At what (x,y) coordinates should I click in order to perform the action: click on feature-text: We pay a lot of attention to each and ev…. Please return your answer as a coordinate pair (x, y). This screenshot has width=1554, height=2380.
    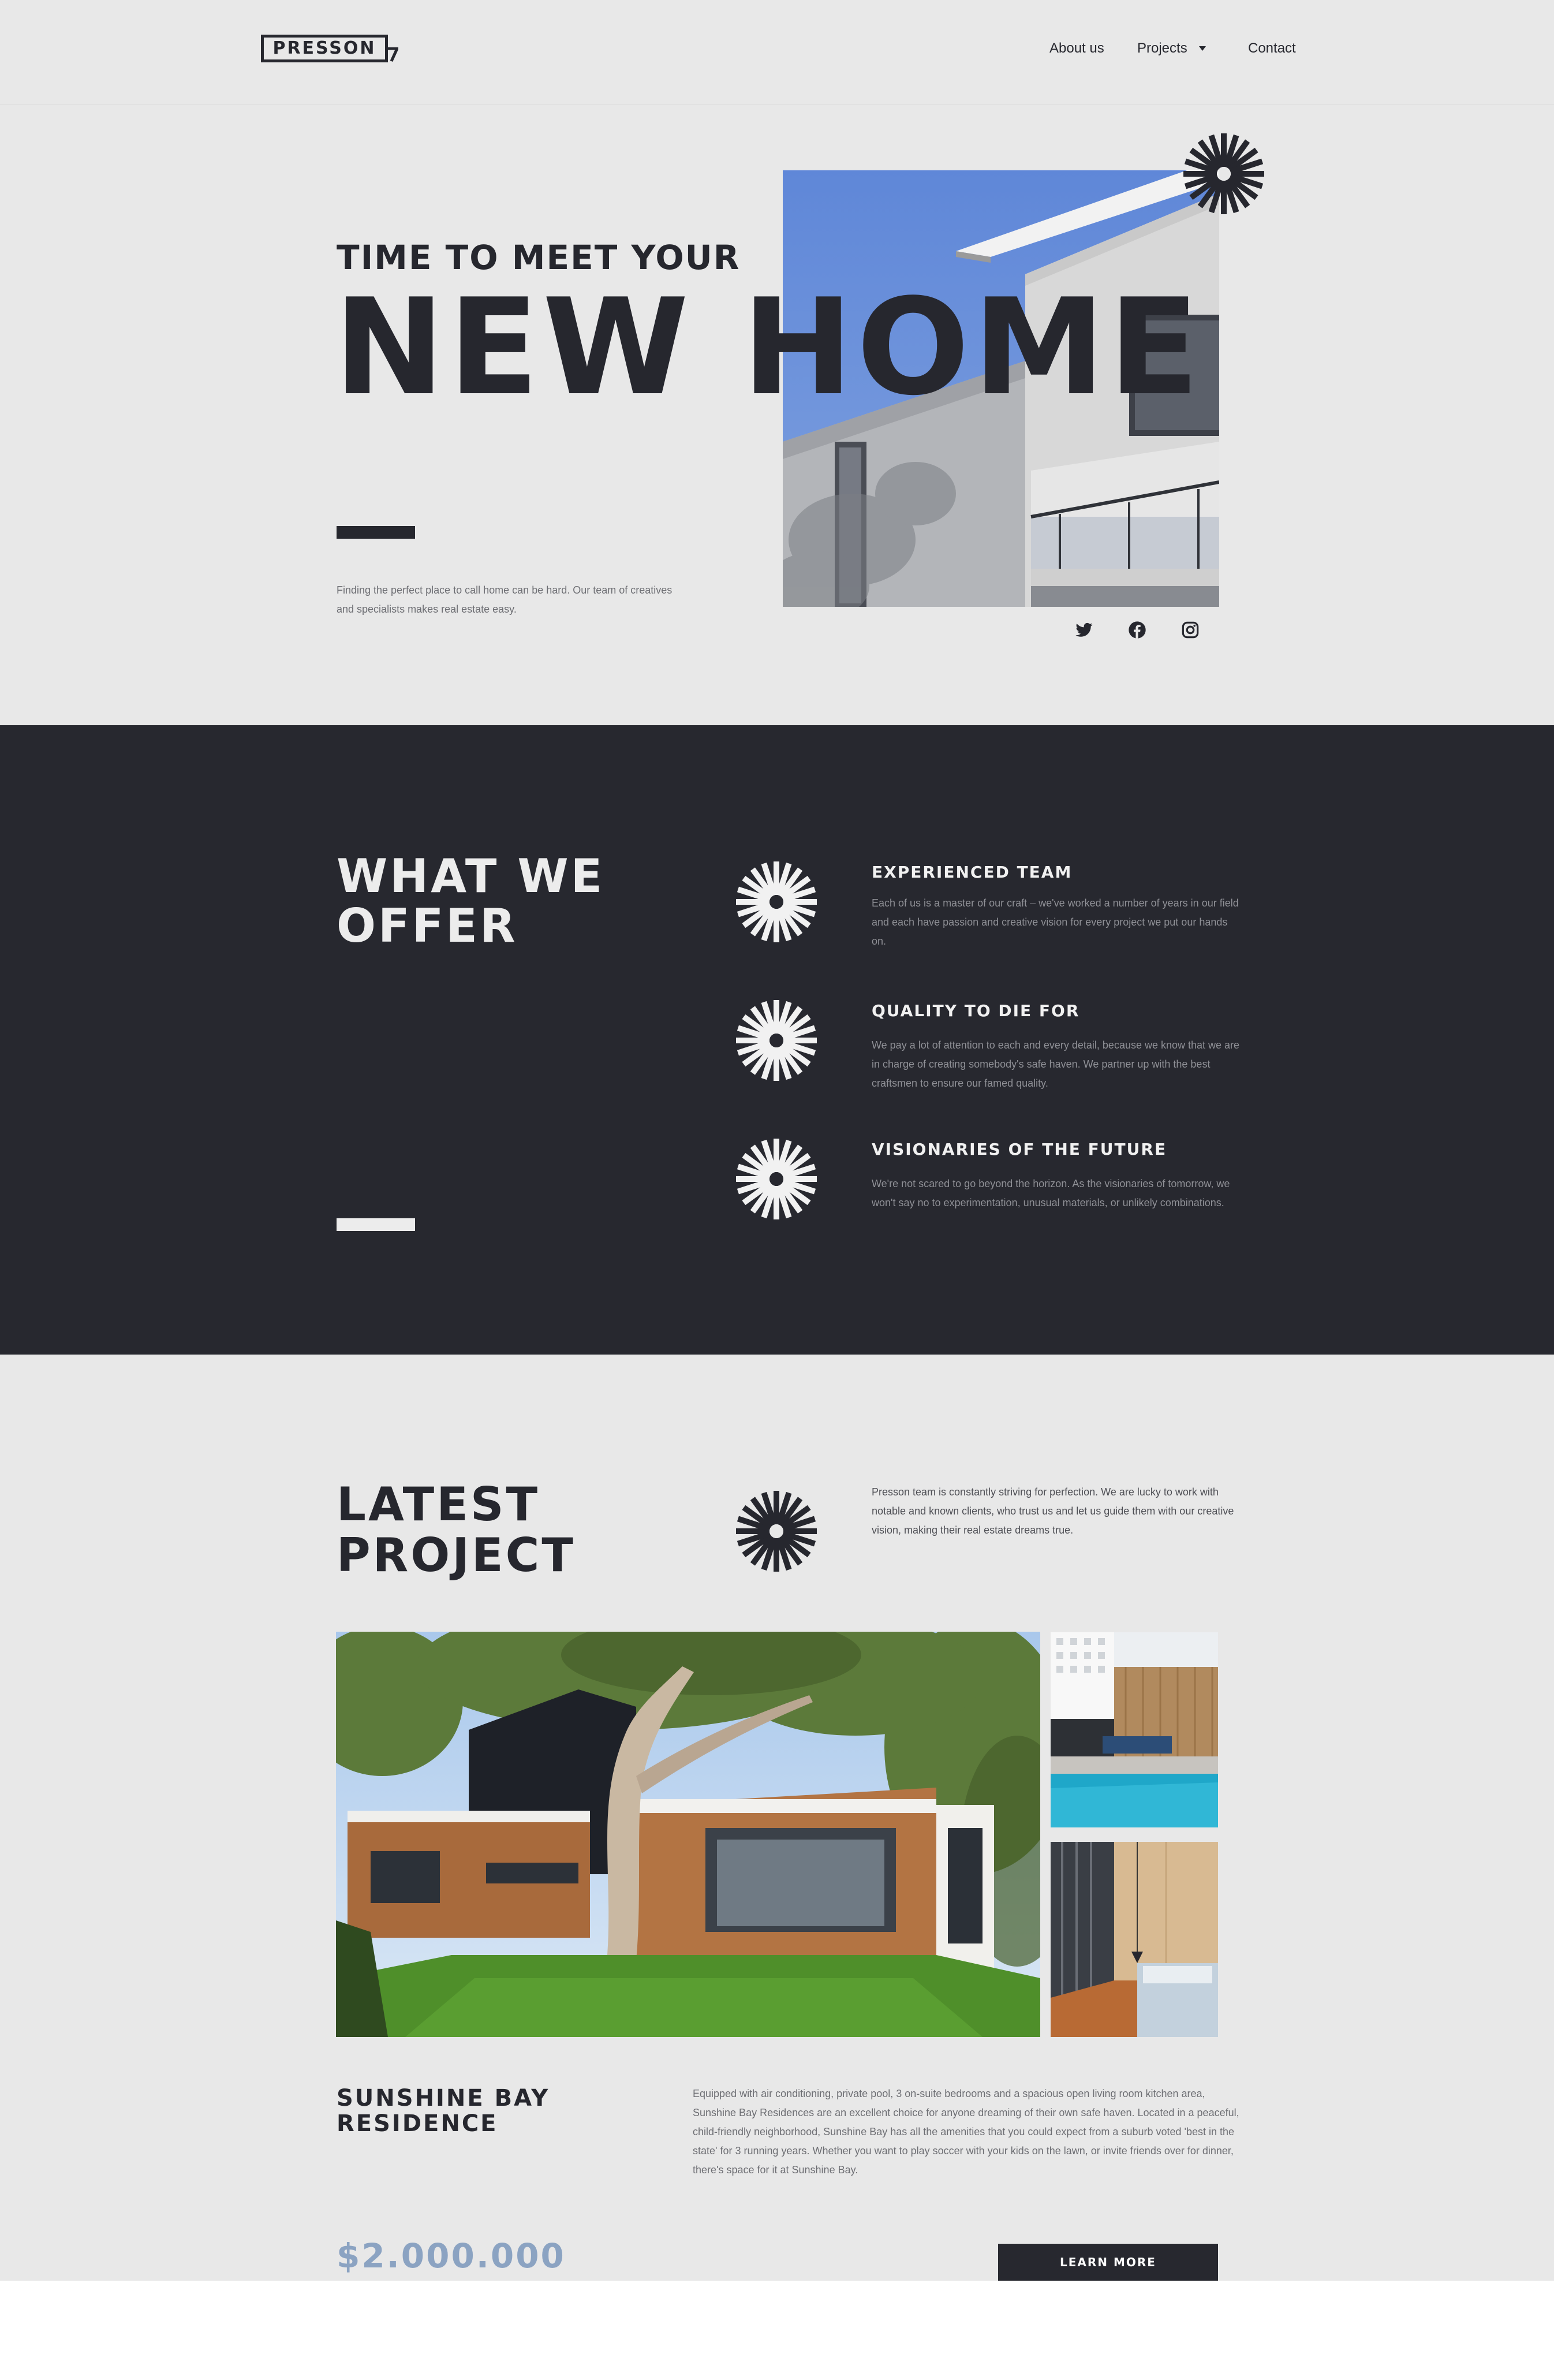
    Looking at the image, I should click on (1056, 1064).